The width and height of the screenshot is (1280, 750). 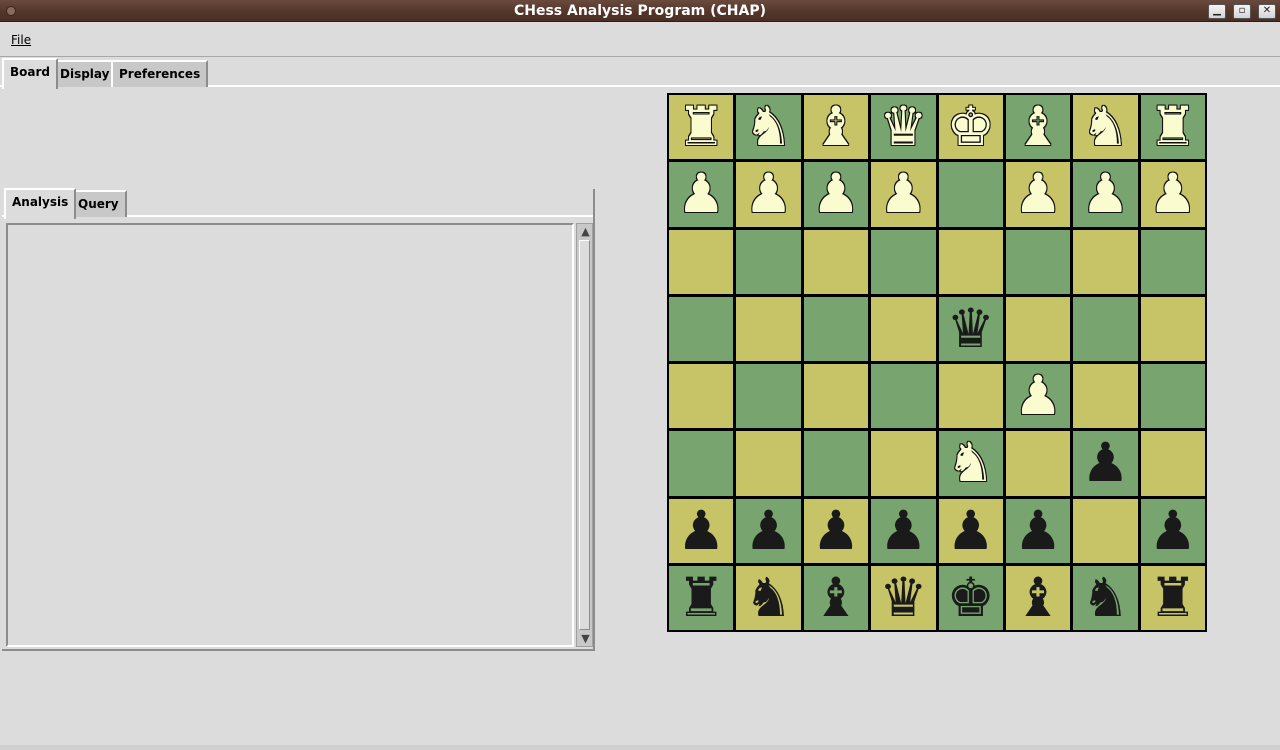 I want to click on square-g2: ♟, so click(x=1105, y=194).